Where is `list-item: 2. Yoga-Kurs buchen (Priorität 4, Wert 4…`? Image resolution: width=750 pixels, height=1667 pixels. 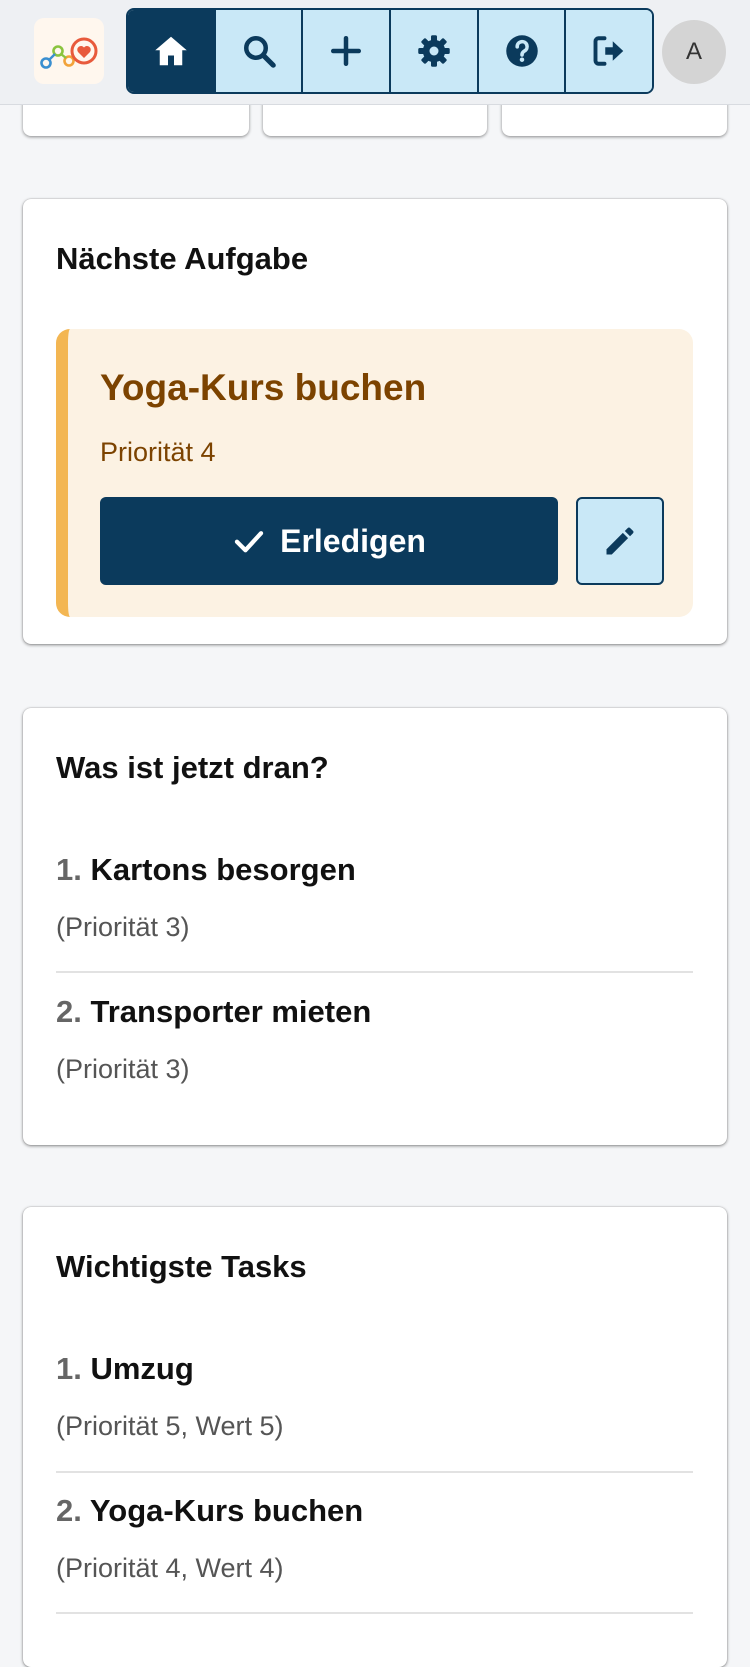
list-item: 2. Yoga-Kurs buchen (Priorität 4, Wert 4… is located at coordinates (374, 1538).